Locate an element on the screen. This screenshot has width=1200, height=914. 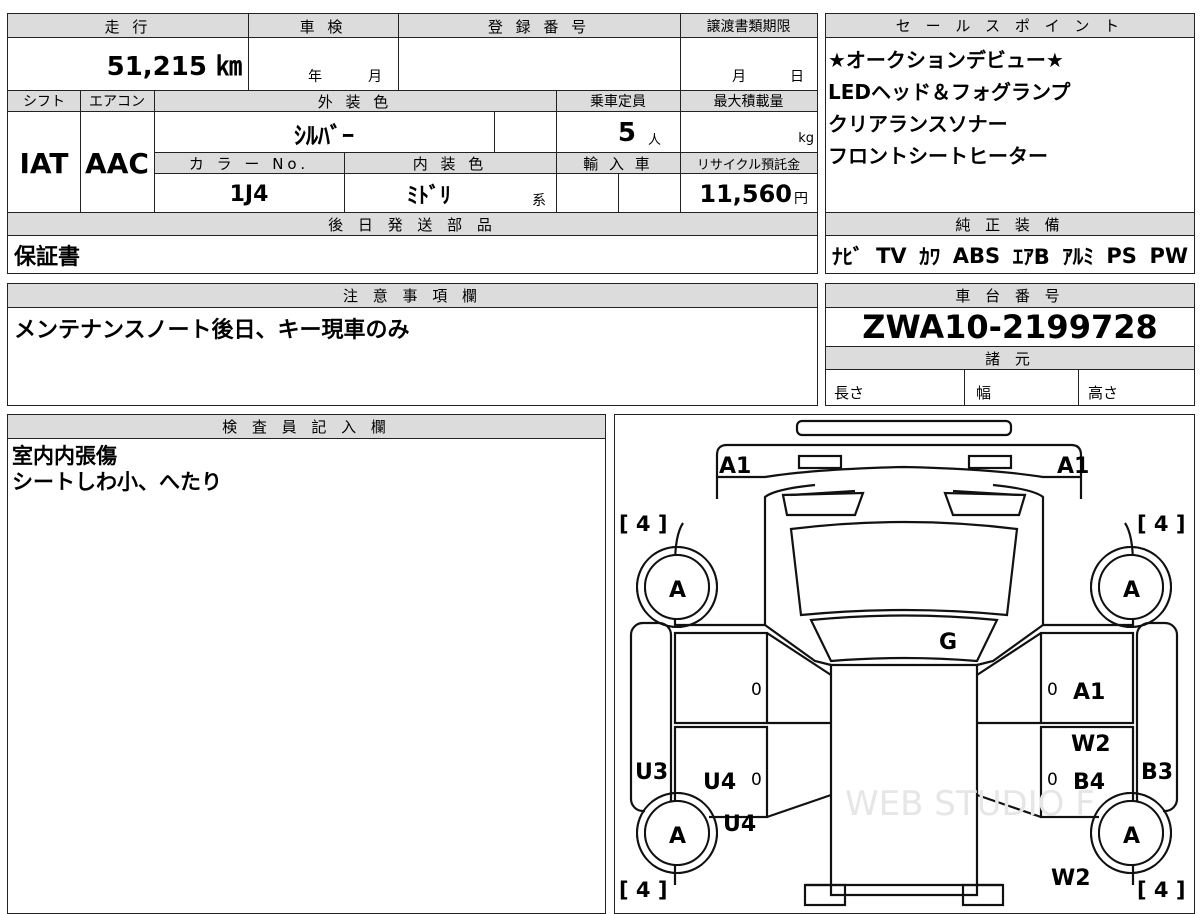
mark-w2-door: W2 is located at coordinates (1091, 744).